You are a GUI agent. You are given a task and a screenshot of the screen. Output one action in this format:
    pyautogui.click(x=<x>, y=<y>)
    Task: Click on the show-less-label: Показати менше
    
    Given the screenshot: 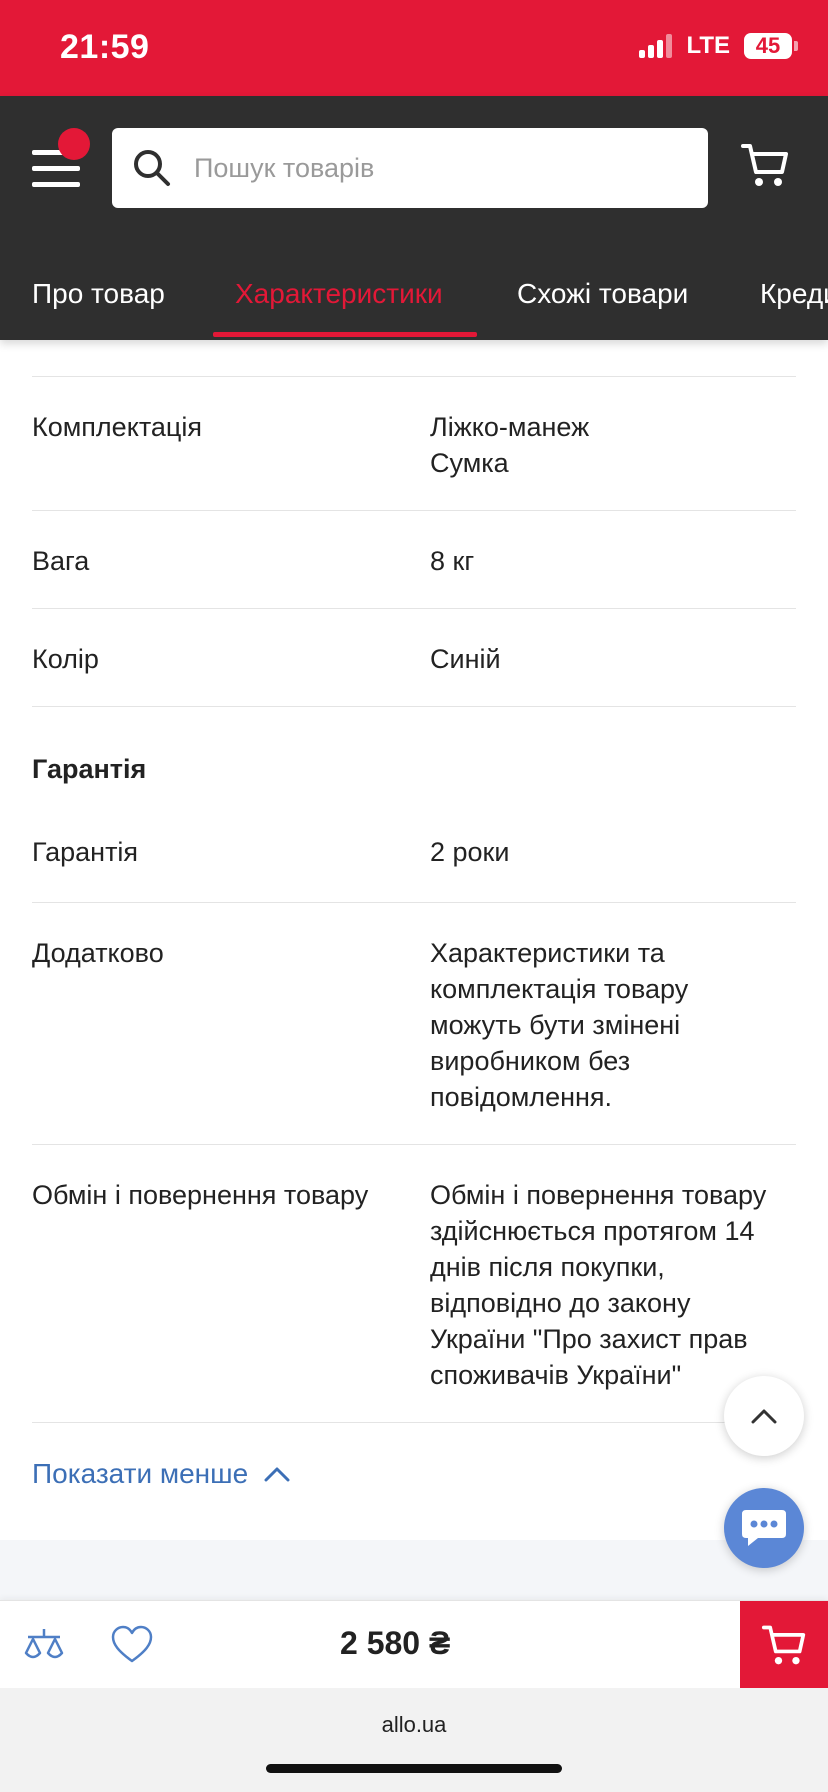 What is the action you would take?
    pyautogui.click(x=140, y=1473)
    